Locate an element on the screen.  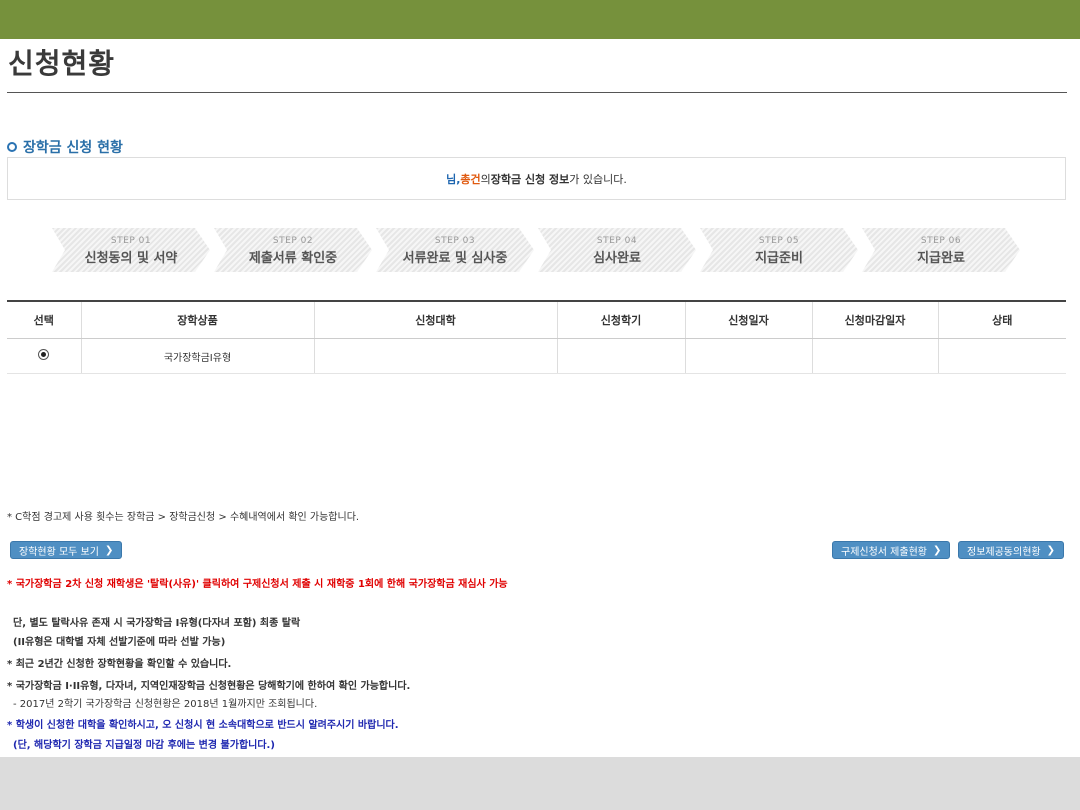
product-cell: 국가장학금I유형 is located at coordinates (197, 356).